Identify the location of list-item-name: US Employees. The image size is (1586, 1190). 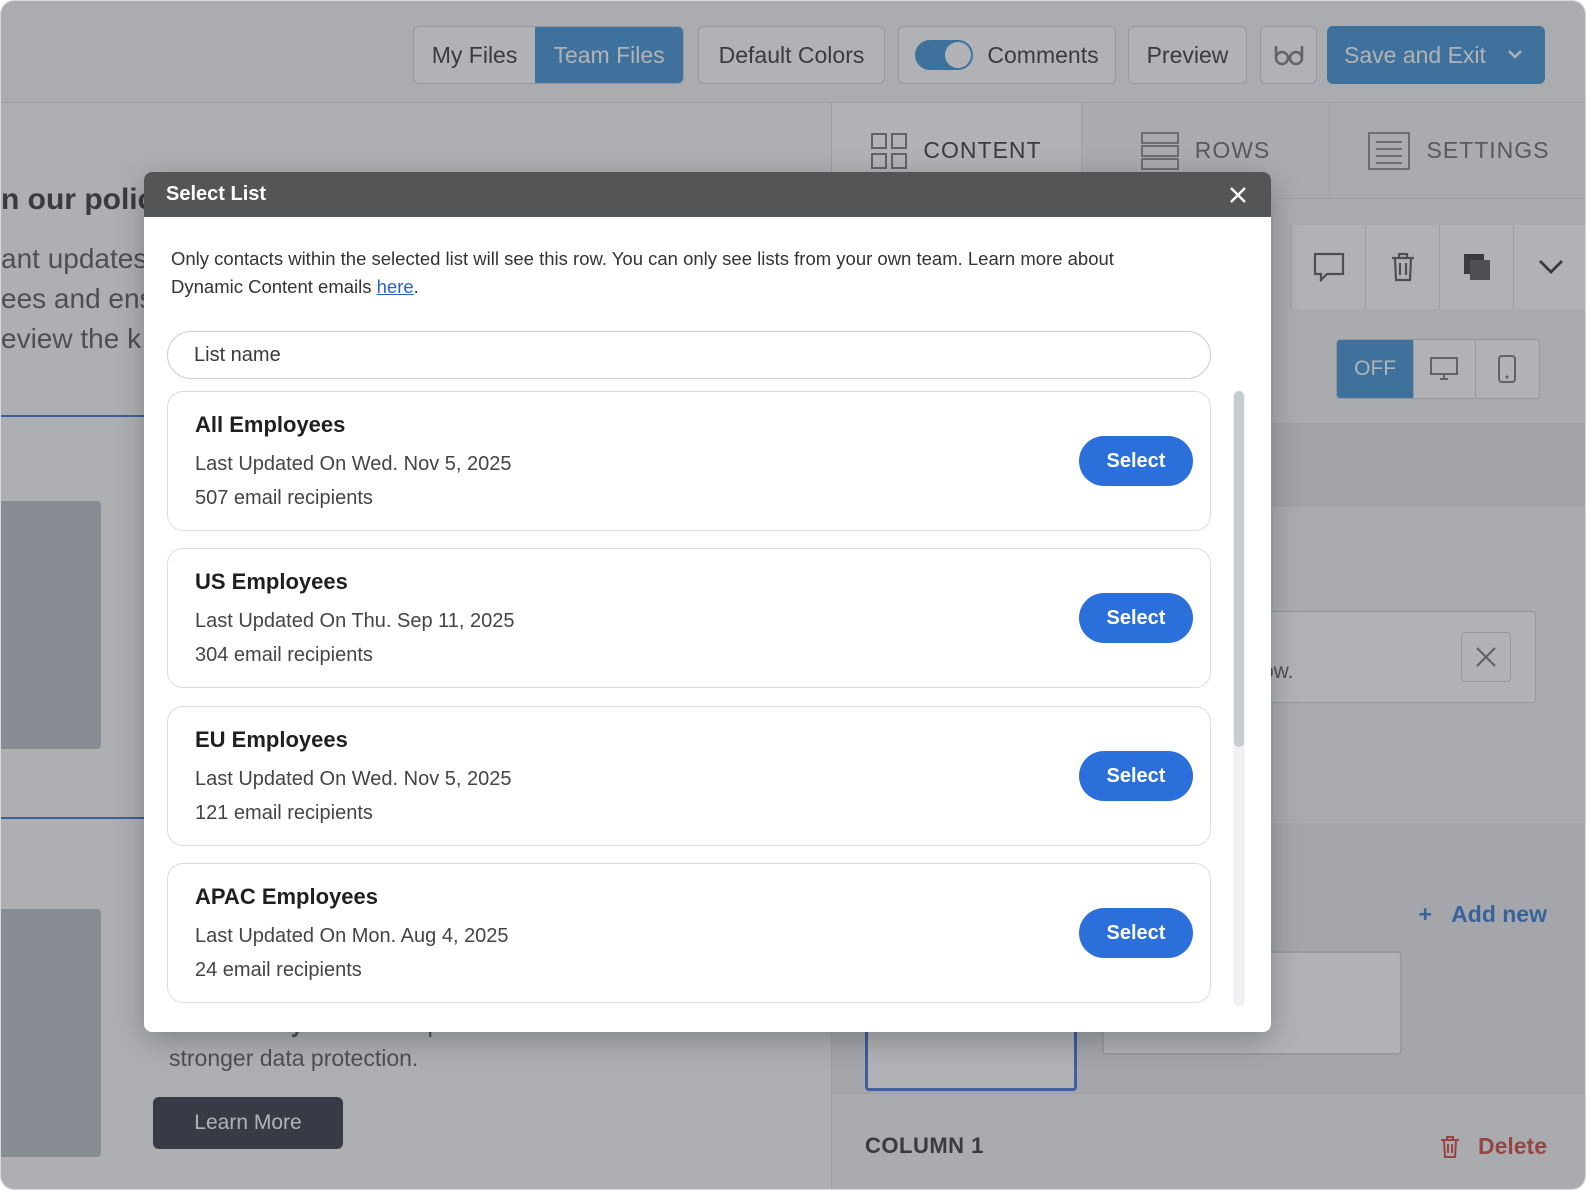
(271, 581).